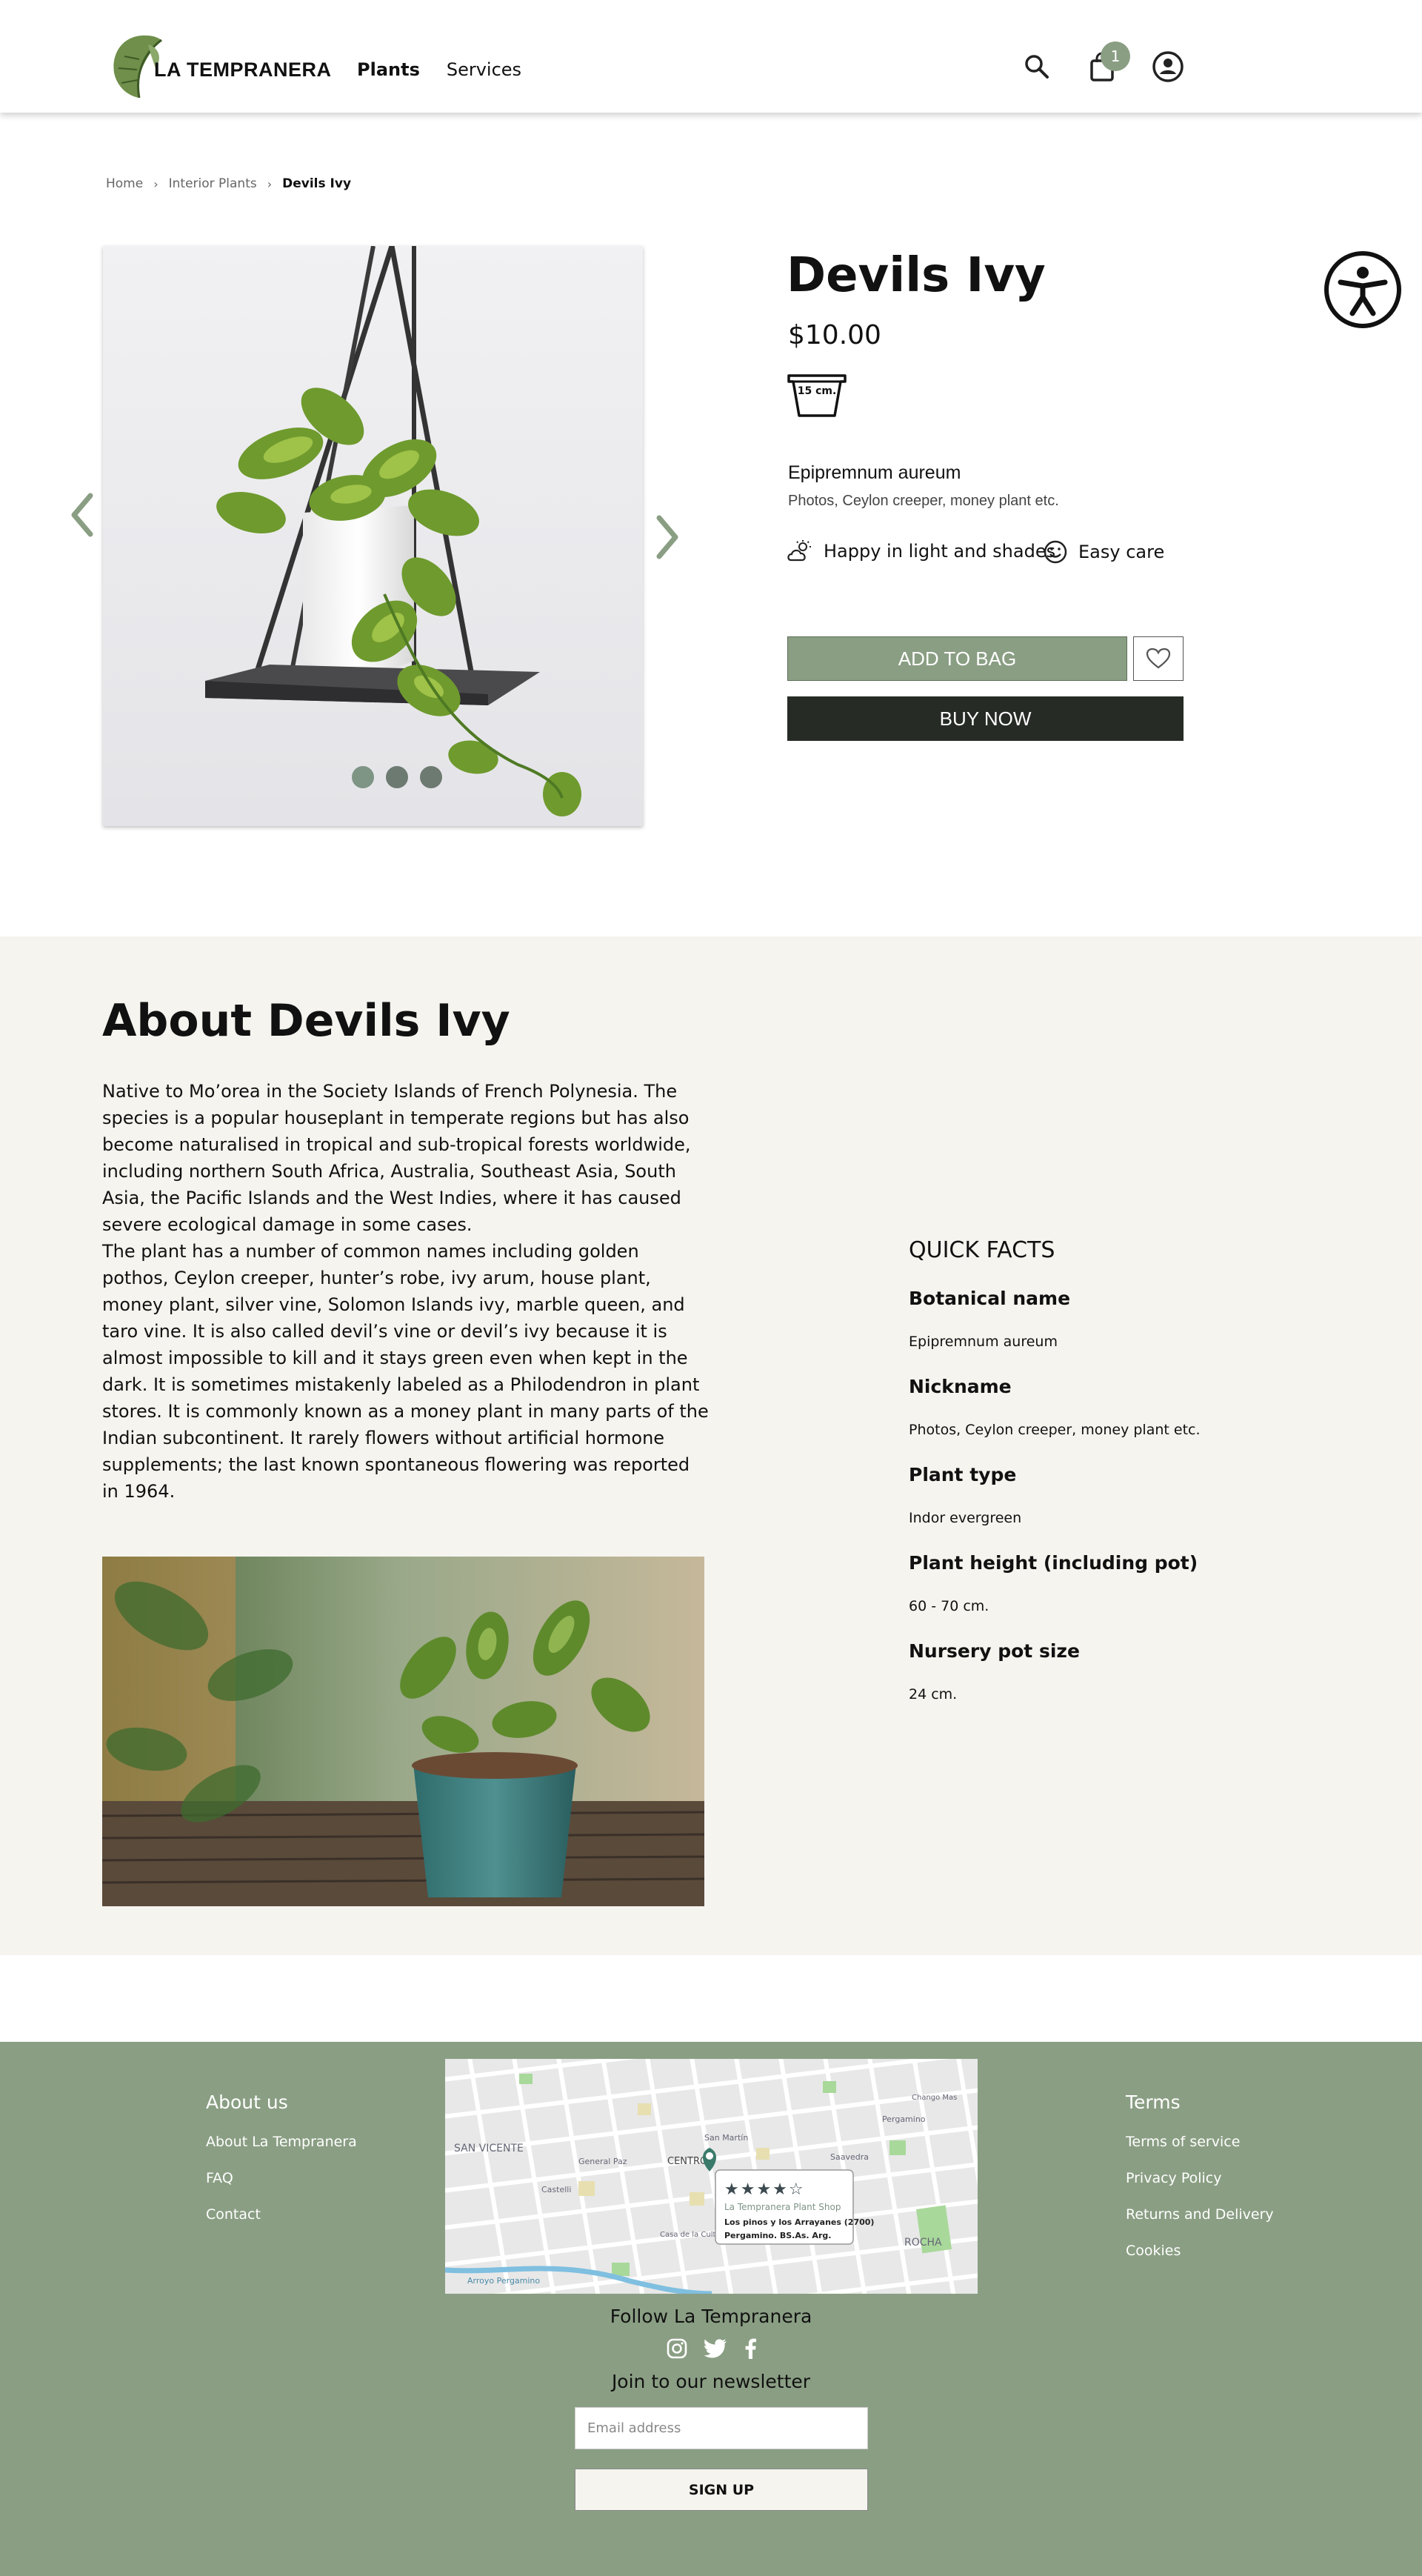 The image size is (1422, 2576). Describe the element at coordinates (213, 183) in the screenshot. I see `breadcrumb-interior-plants: Interior Plants` at that location.